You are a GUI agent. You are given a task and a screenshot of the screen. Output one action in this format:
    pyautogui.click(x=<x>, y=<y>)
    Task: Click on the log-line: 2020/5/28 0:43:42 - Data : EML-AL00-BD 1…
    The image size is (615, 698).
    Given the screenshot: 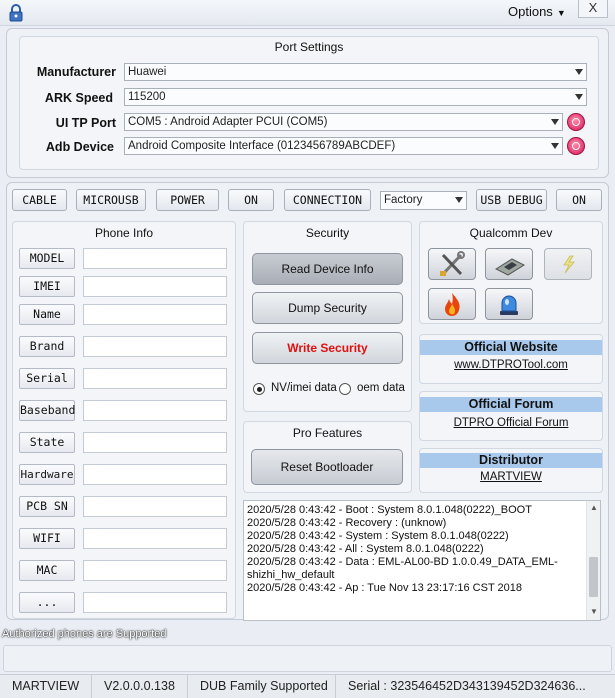 What is the action you would take?
    pyautogui.click(x=402, y=562)
    